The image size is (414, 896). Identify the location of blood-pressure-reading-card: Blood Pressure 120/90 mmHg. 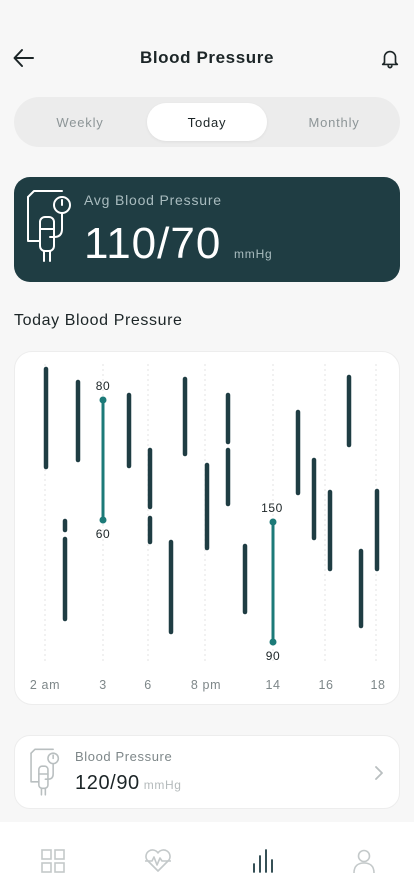
(207, 772).